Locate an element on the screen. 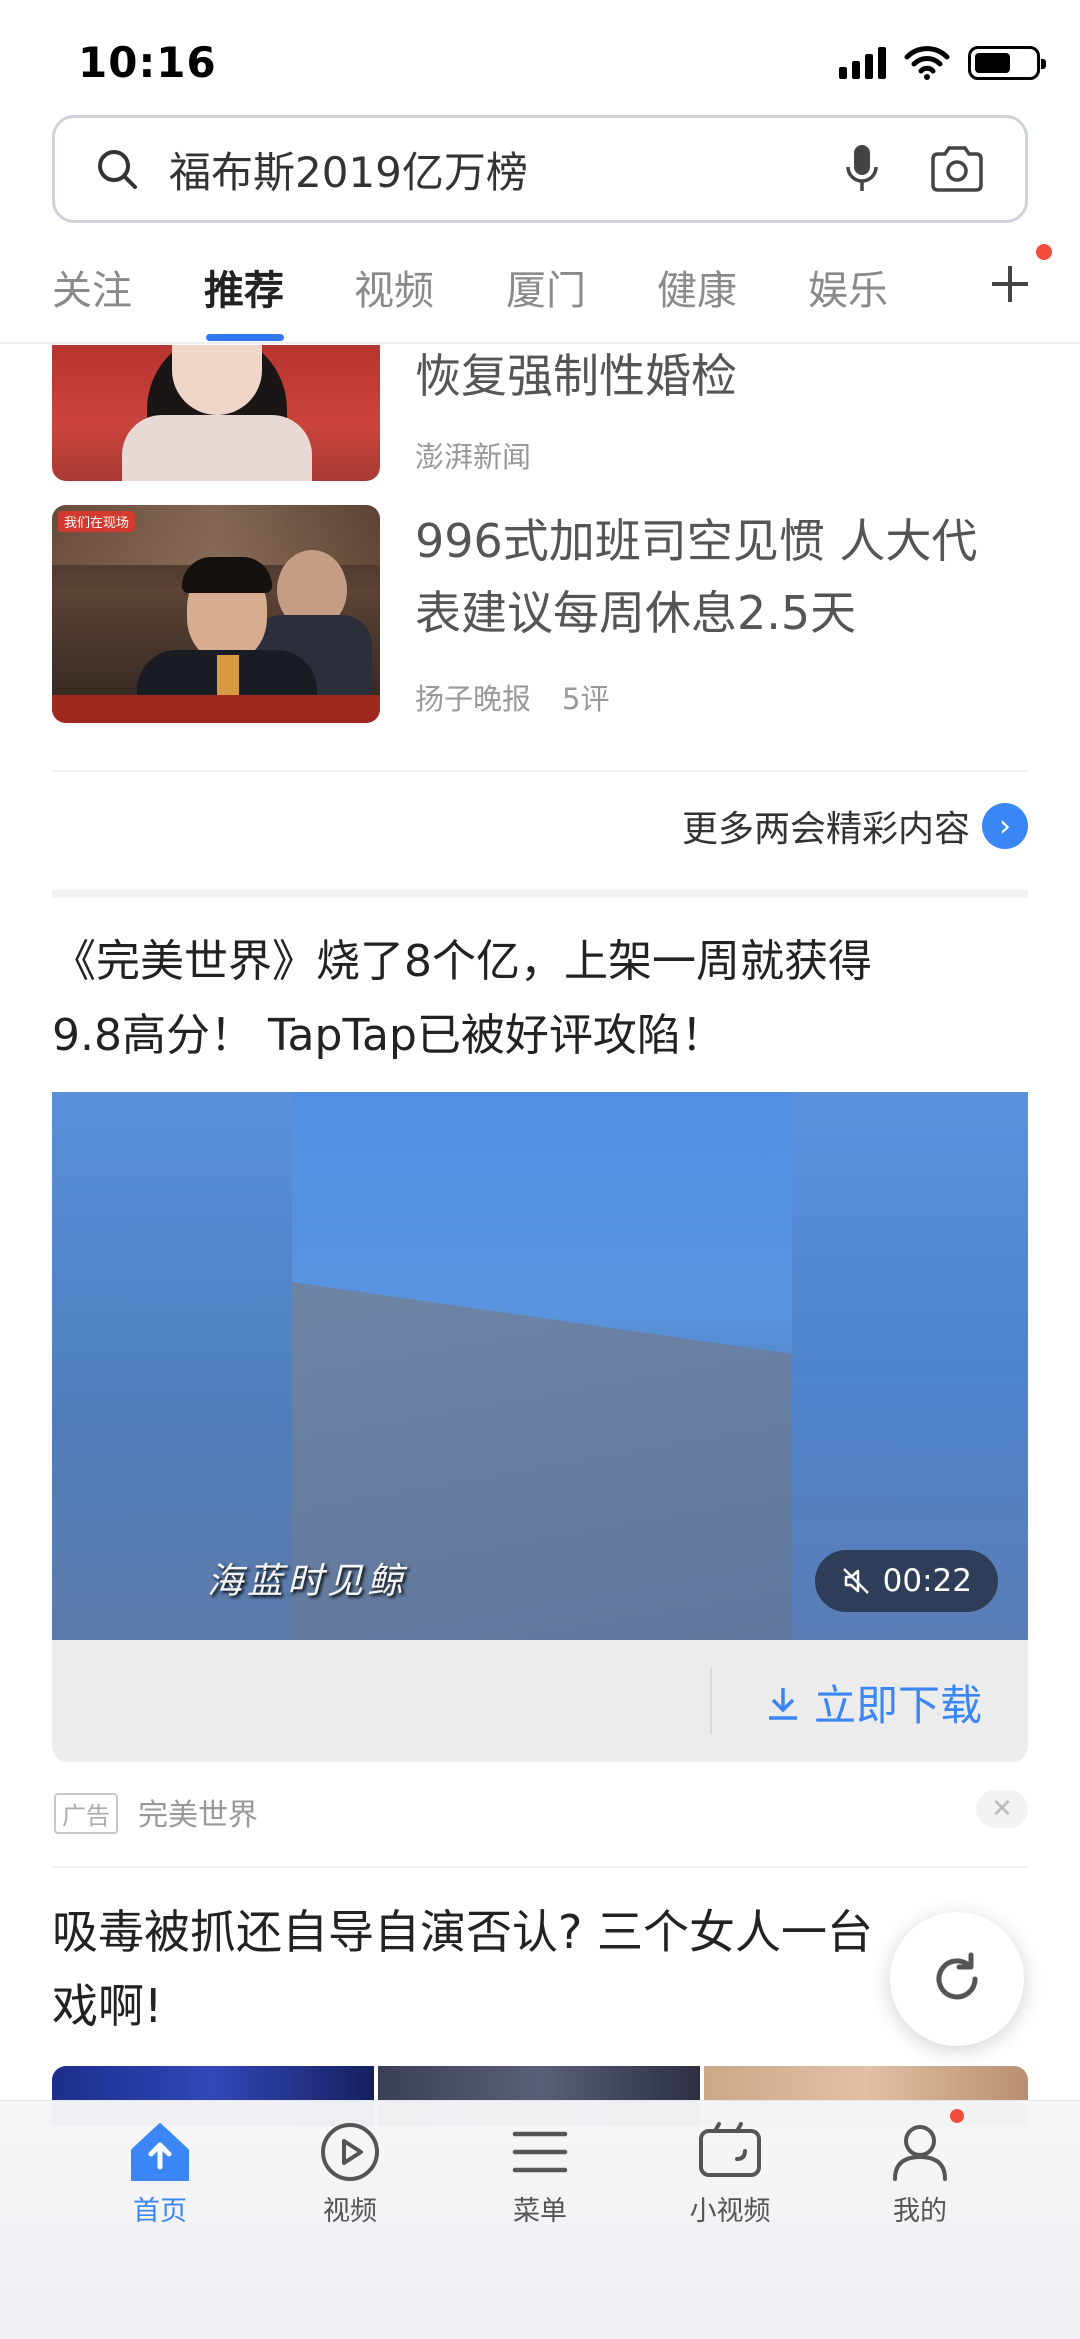 This screenshot has width=1080, height=2339. refresh-button is located at coordinates (957, 1979).